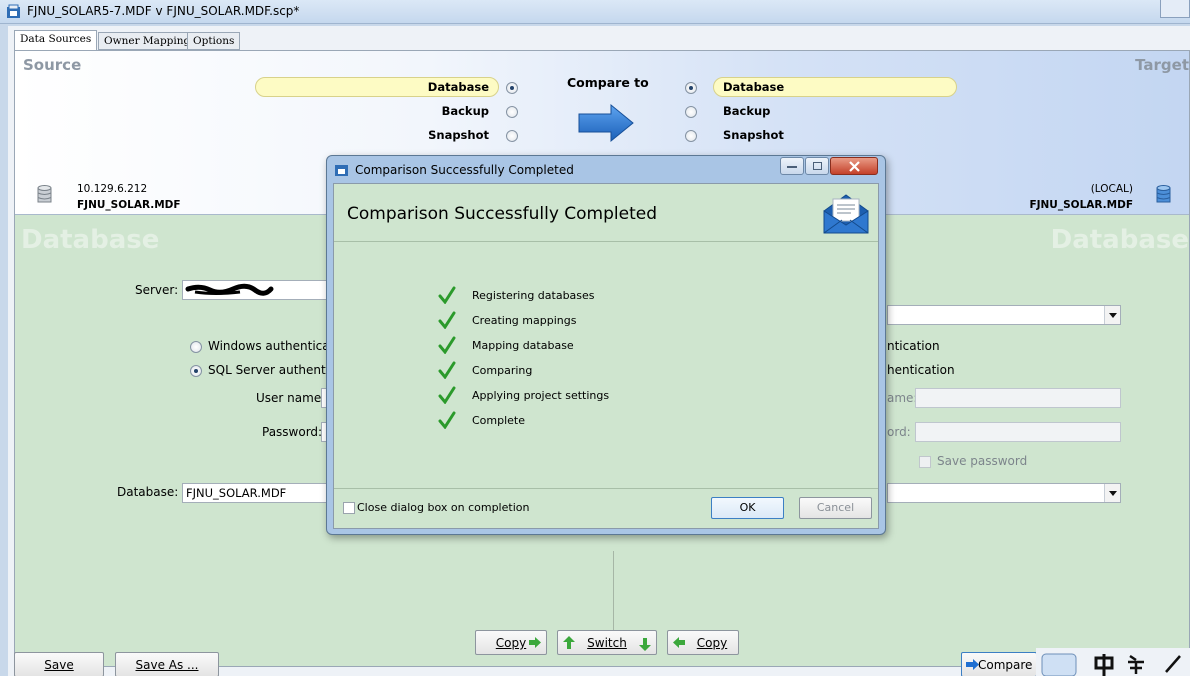  I want to click on close-on-completion-label: Close dialog box on completion, so click(443, 507).